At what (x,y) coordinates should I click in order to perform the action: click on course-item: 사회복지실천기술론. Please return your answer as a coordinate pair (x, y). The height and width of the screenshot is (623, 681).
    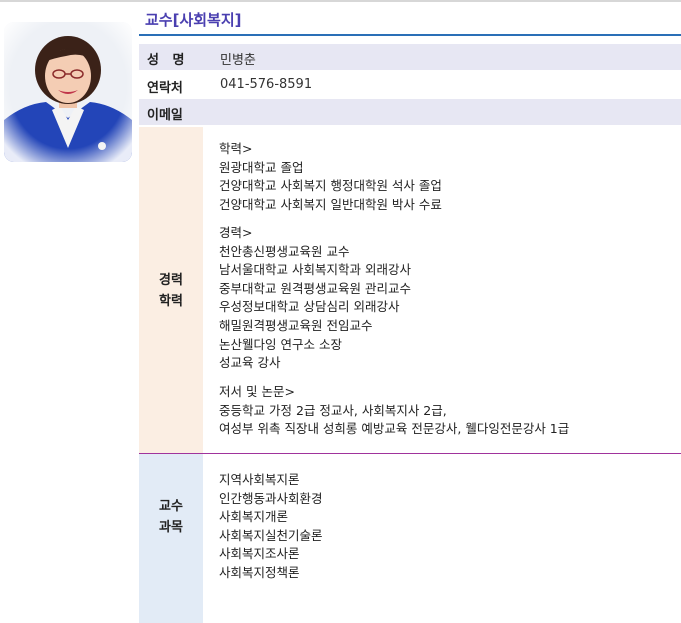
    Looking at the image, I should click on (271, 535).